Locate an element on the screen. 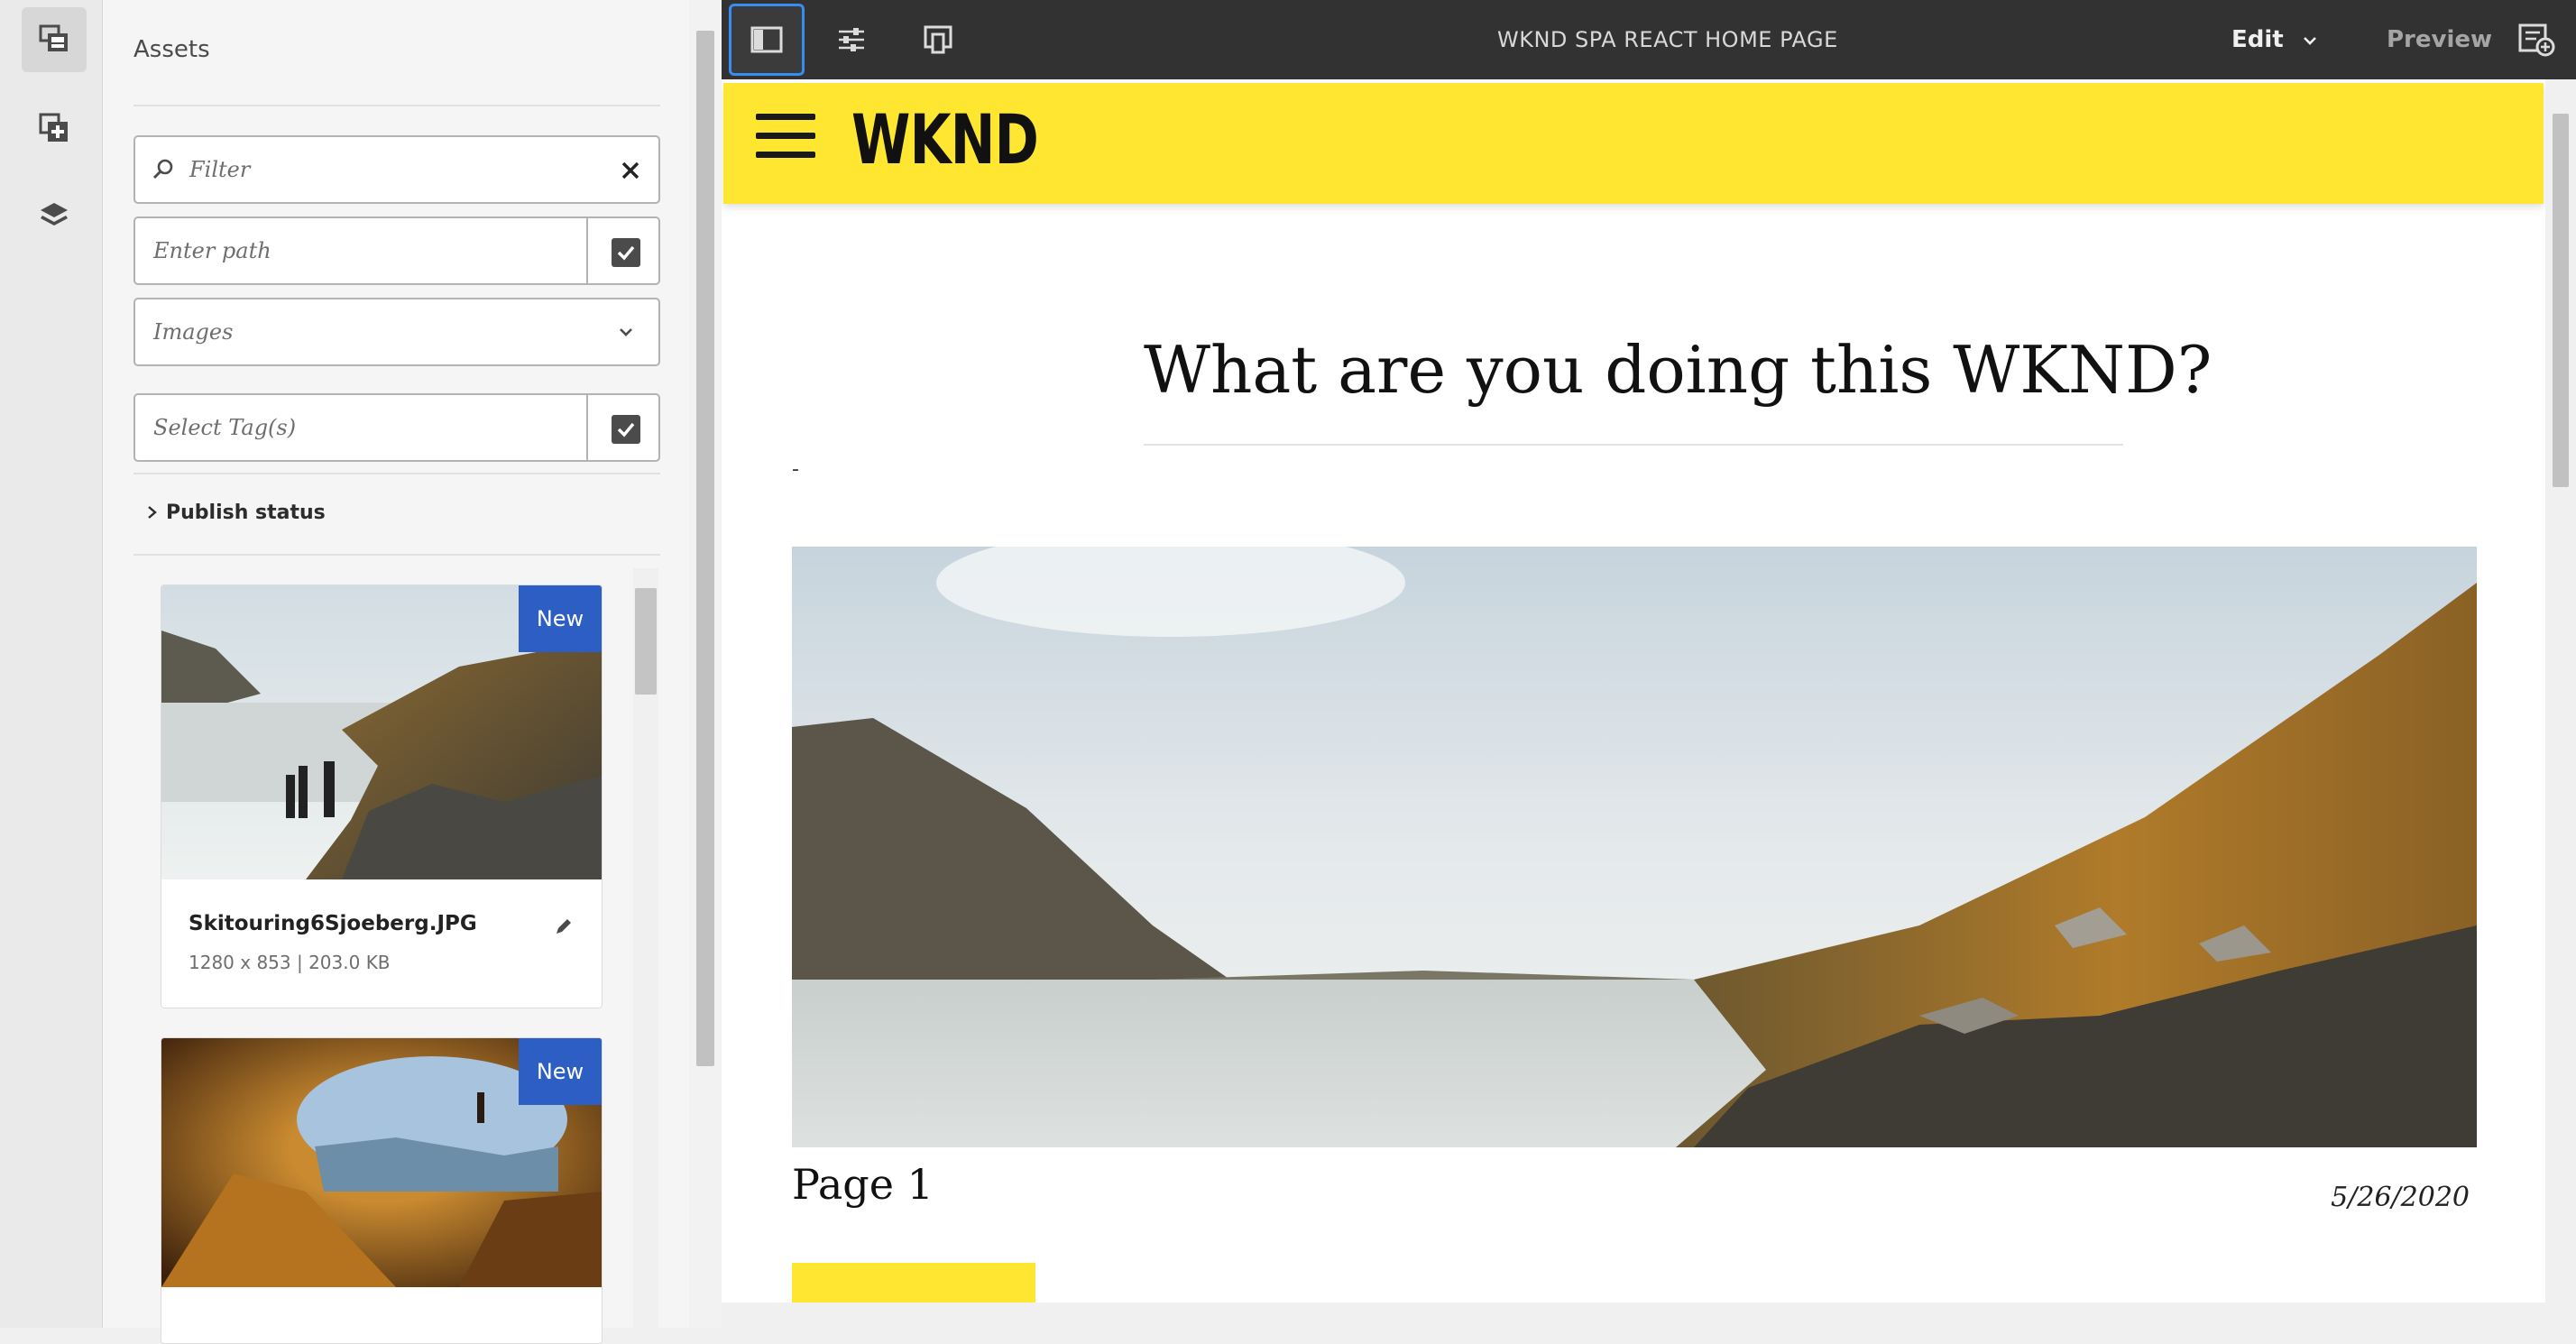 The width and height of the screenshot is (2576, 1344). tags-input: Select Tag(s) is located at coordinates (225, 427).